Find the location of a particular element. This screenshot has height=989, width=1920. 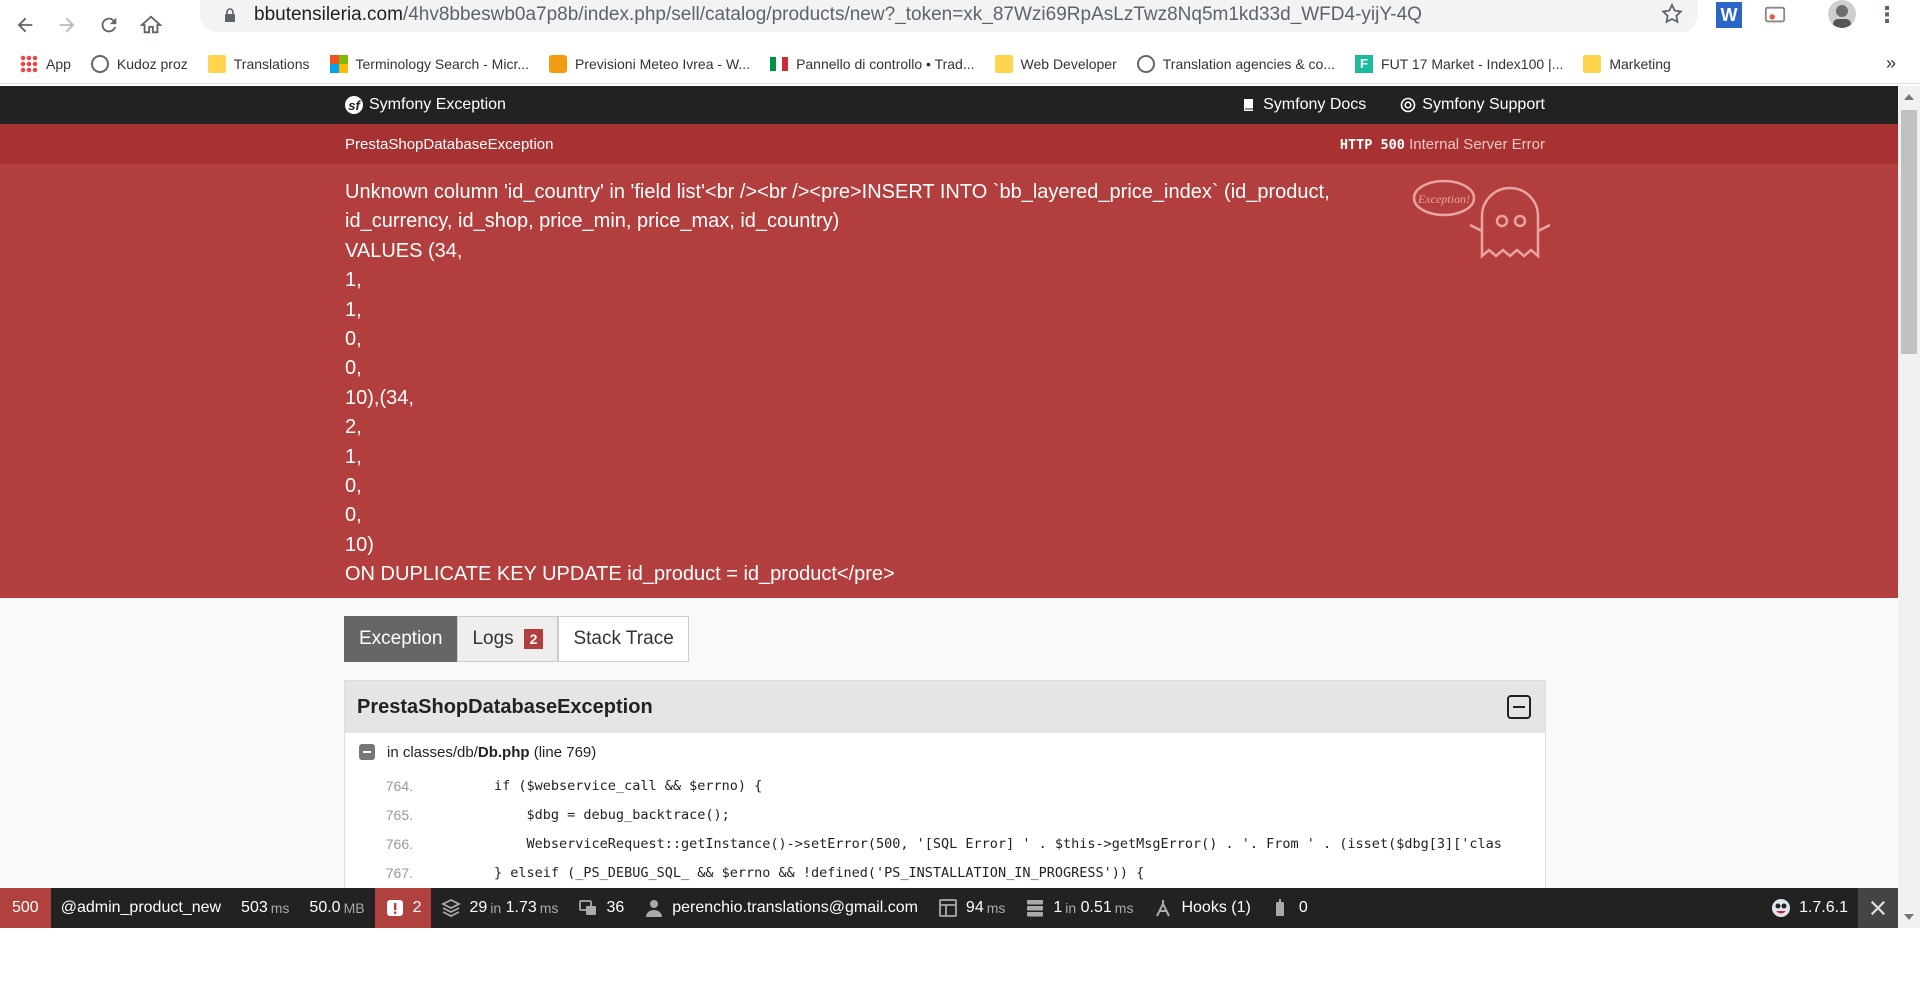

toolbar-render-time: 94 ms is located at coordinates (971, 908).